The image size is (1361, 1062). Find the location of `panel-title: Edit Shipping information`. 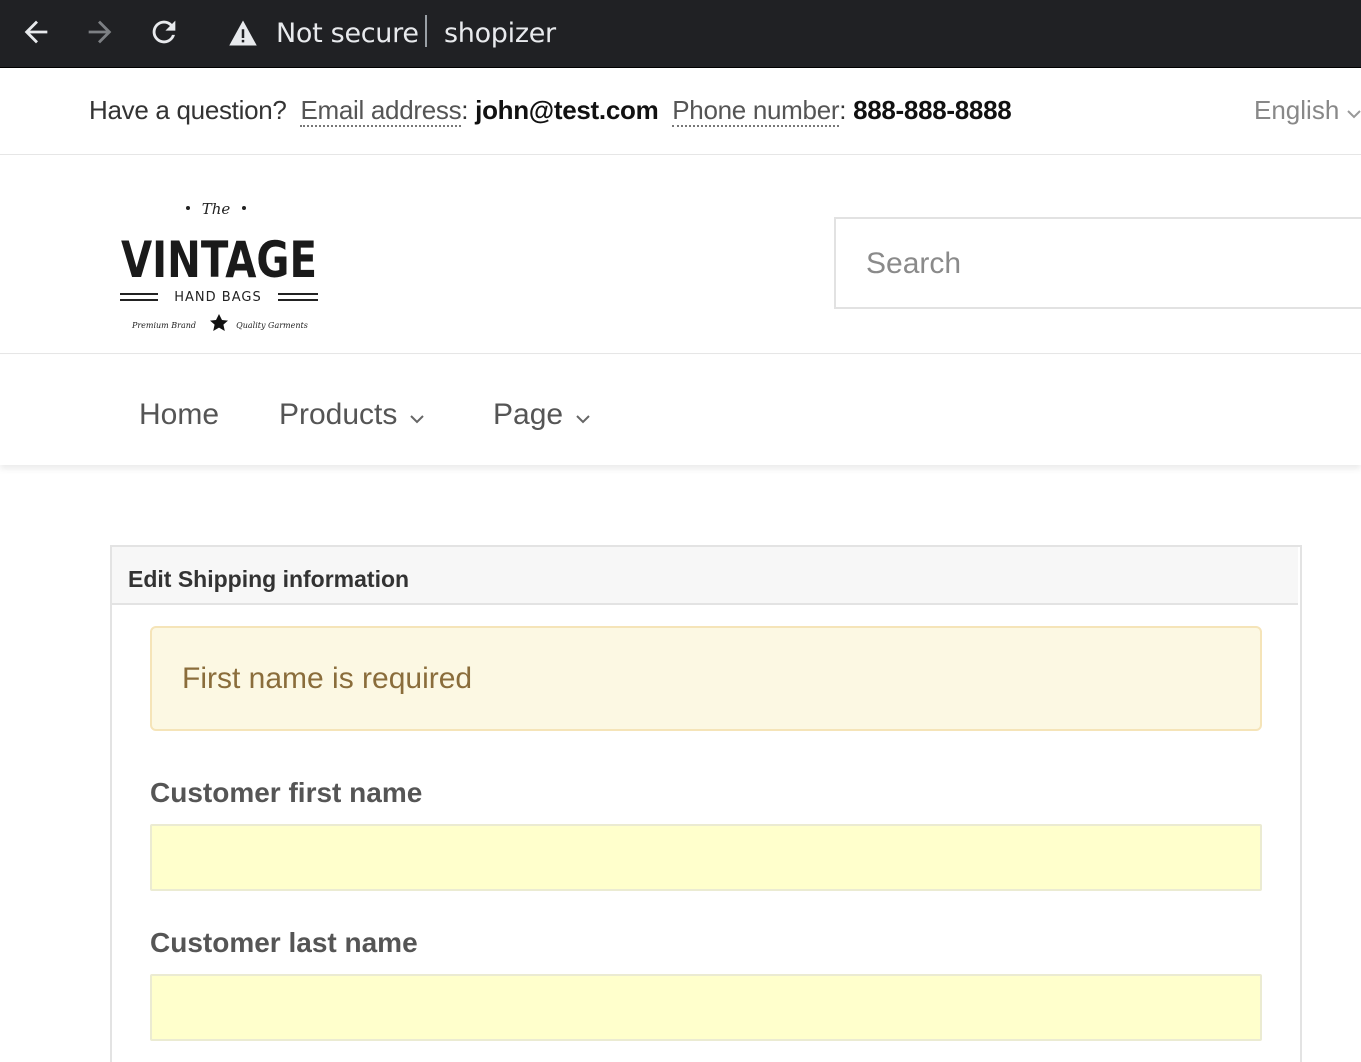

panel-title: Edit Shipping information is located at coordinates (269, 579).